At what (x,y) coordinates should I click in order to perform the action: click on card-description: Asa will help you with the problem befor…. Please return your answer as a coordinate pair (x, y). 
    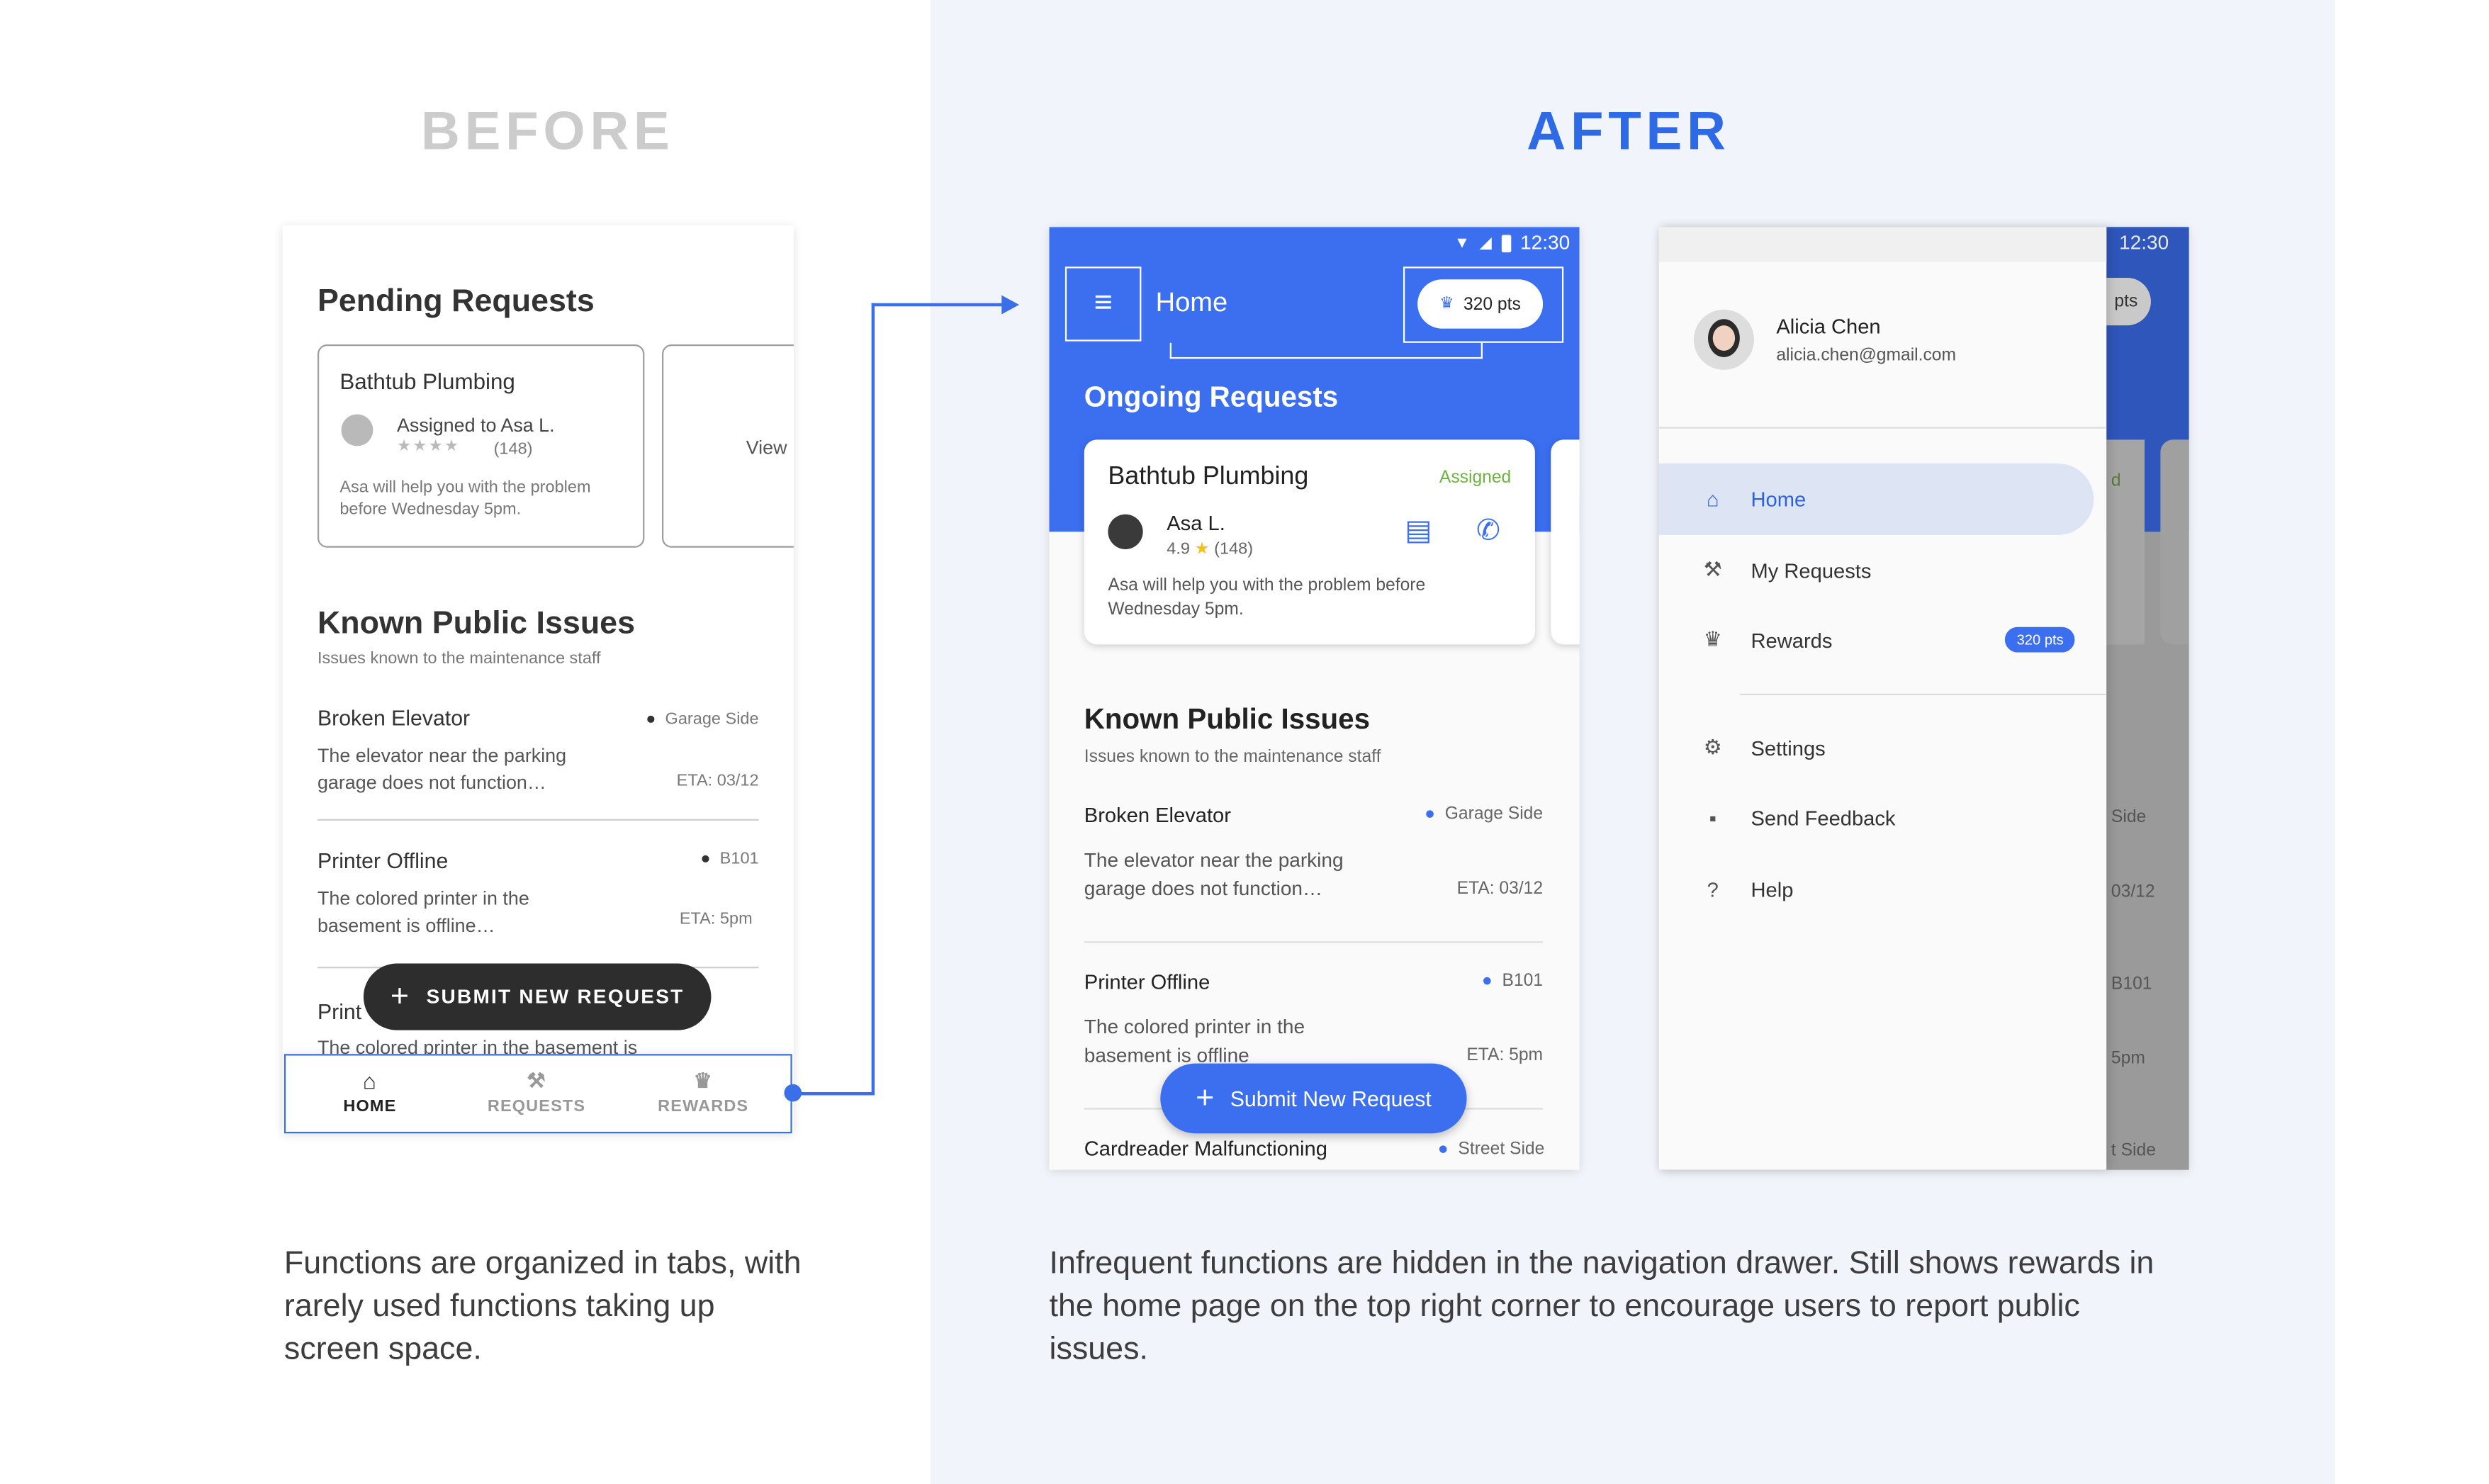
    Looking at the image, I should click on (1267, 597).